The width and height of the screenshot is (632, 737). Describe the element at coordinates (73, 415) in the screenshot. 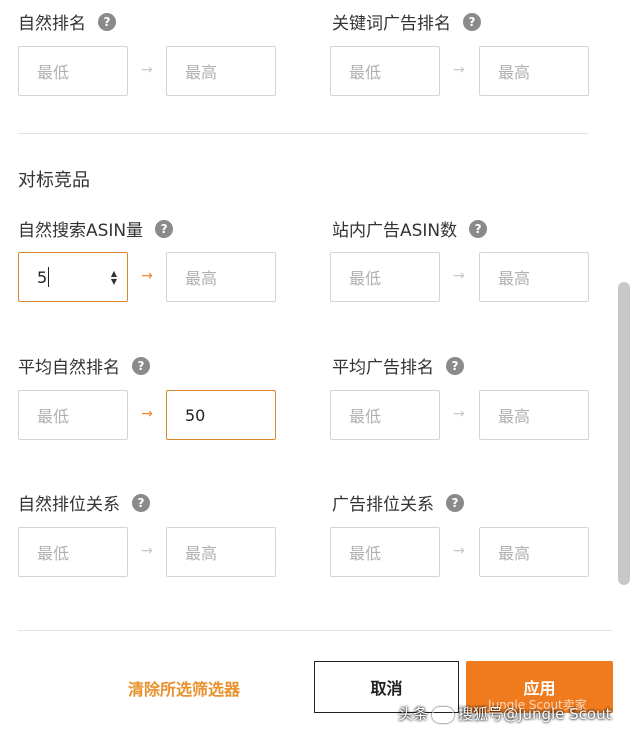

I see `avg-natural-rank-min-input: 最低` at that location.